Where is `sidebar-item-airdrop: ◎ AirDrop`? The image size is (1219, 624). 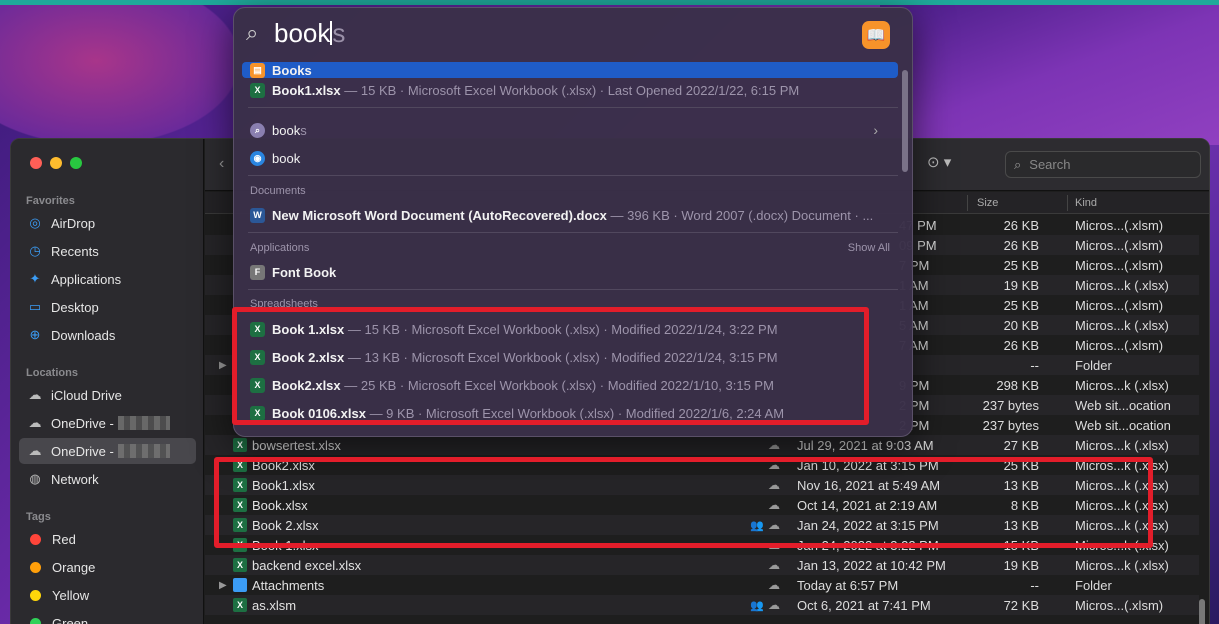 sidebar-item-airdrop: ◎ AirDrop is located at coordinates (107, 223).